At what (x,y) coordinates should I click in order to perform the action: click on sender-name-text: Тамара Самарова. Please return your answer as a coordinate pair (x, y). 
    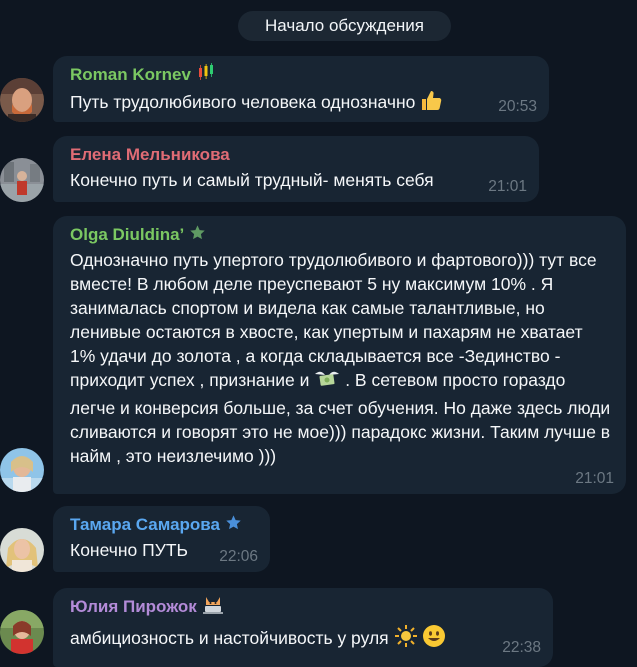
    Looking at the image, I should click on (145, 524).